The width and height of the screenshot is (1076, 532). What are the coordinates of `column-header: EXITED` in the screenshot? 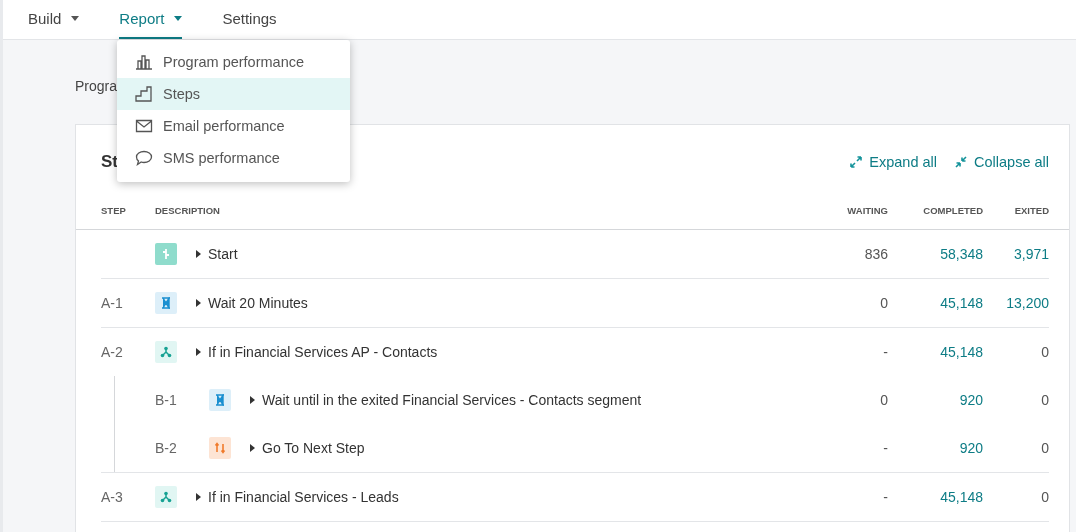 It's located at (1031, 210).